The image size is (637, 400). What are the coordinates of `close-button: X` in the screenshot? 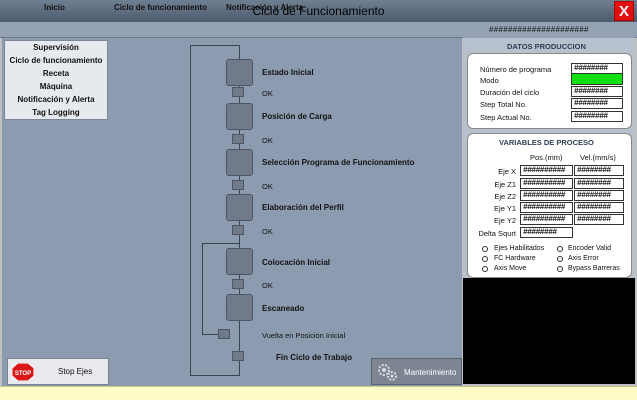 It's located at (624, 11).